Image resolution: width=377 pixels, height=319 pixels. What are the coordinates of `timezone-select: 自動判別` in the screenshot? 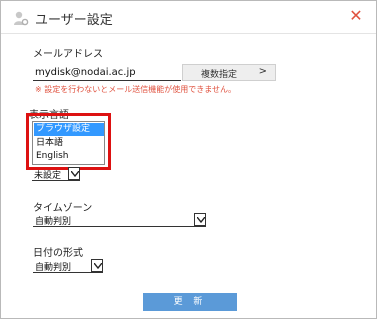 It's located at (119, 220).